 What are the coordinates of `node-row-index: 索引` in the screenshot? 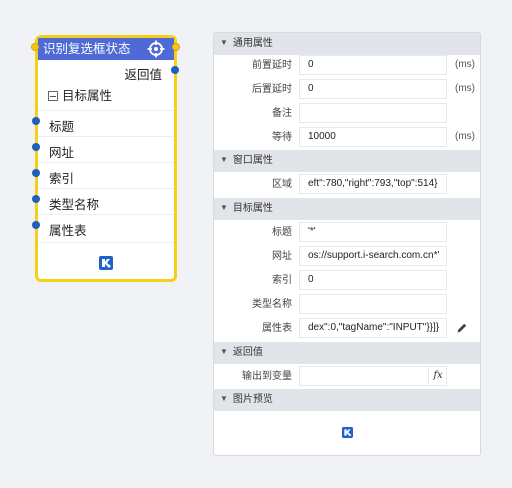 It's located at (106, 175).